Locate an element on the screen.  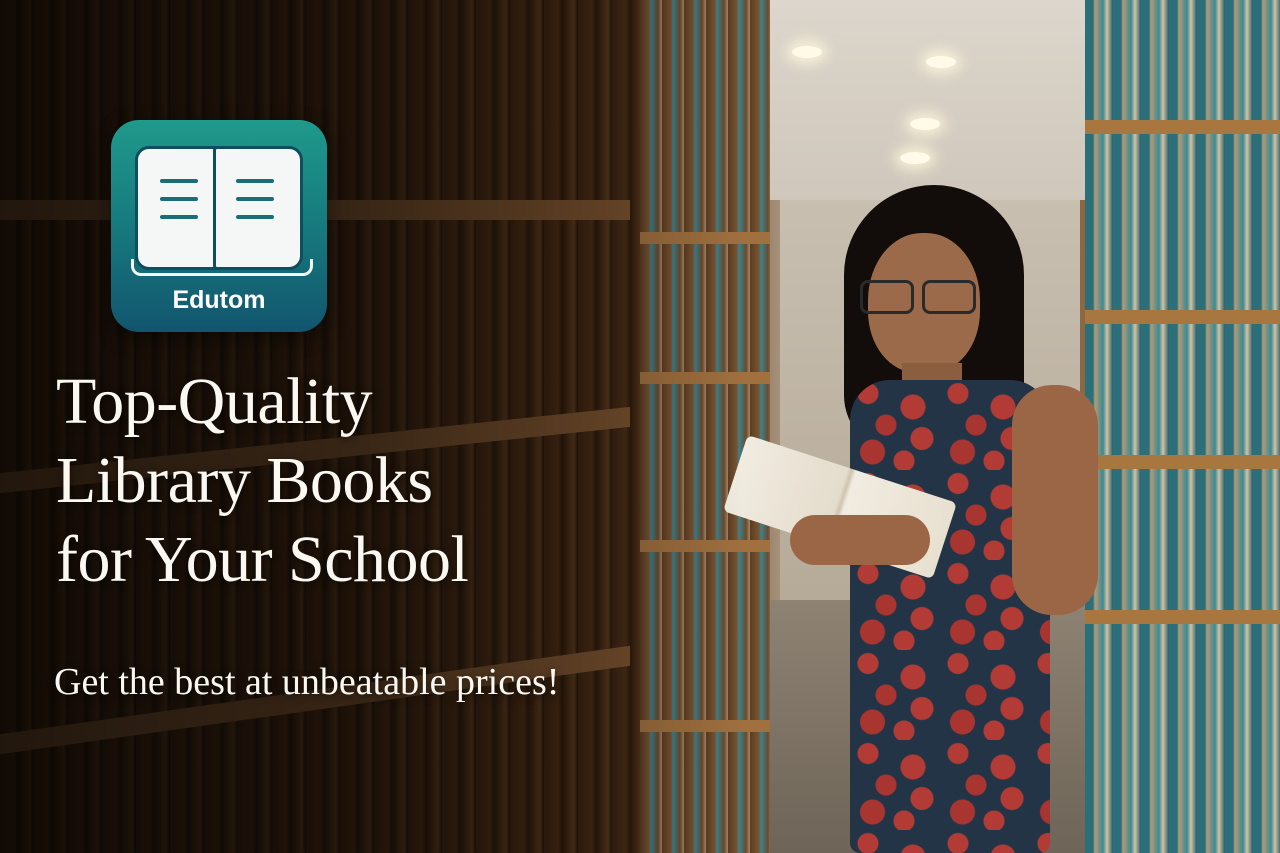
edutom-logo: Edutom is located at coordinates (219, 226).